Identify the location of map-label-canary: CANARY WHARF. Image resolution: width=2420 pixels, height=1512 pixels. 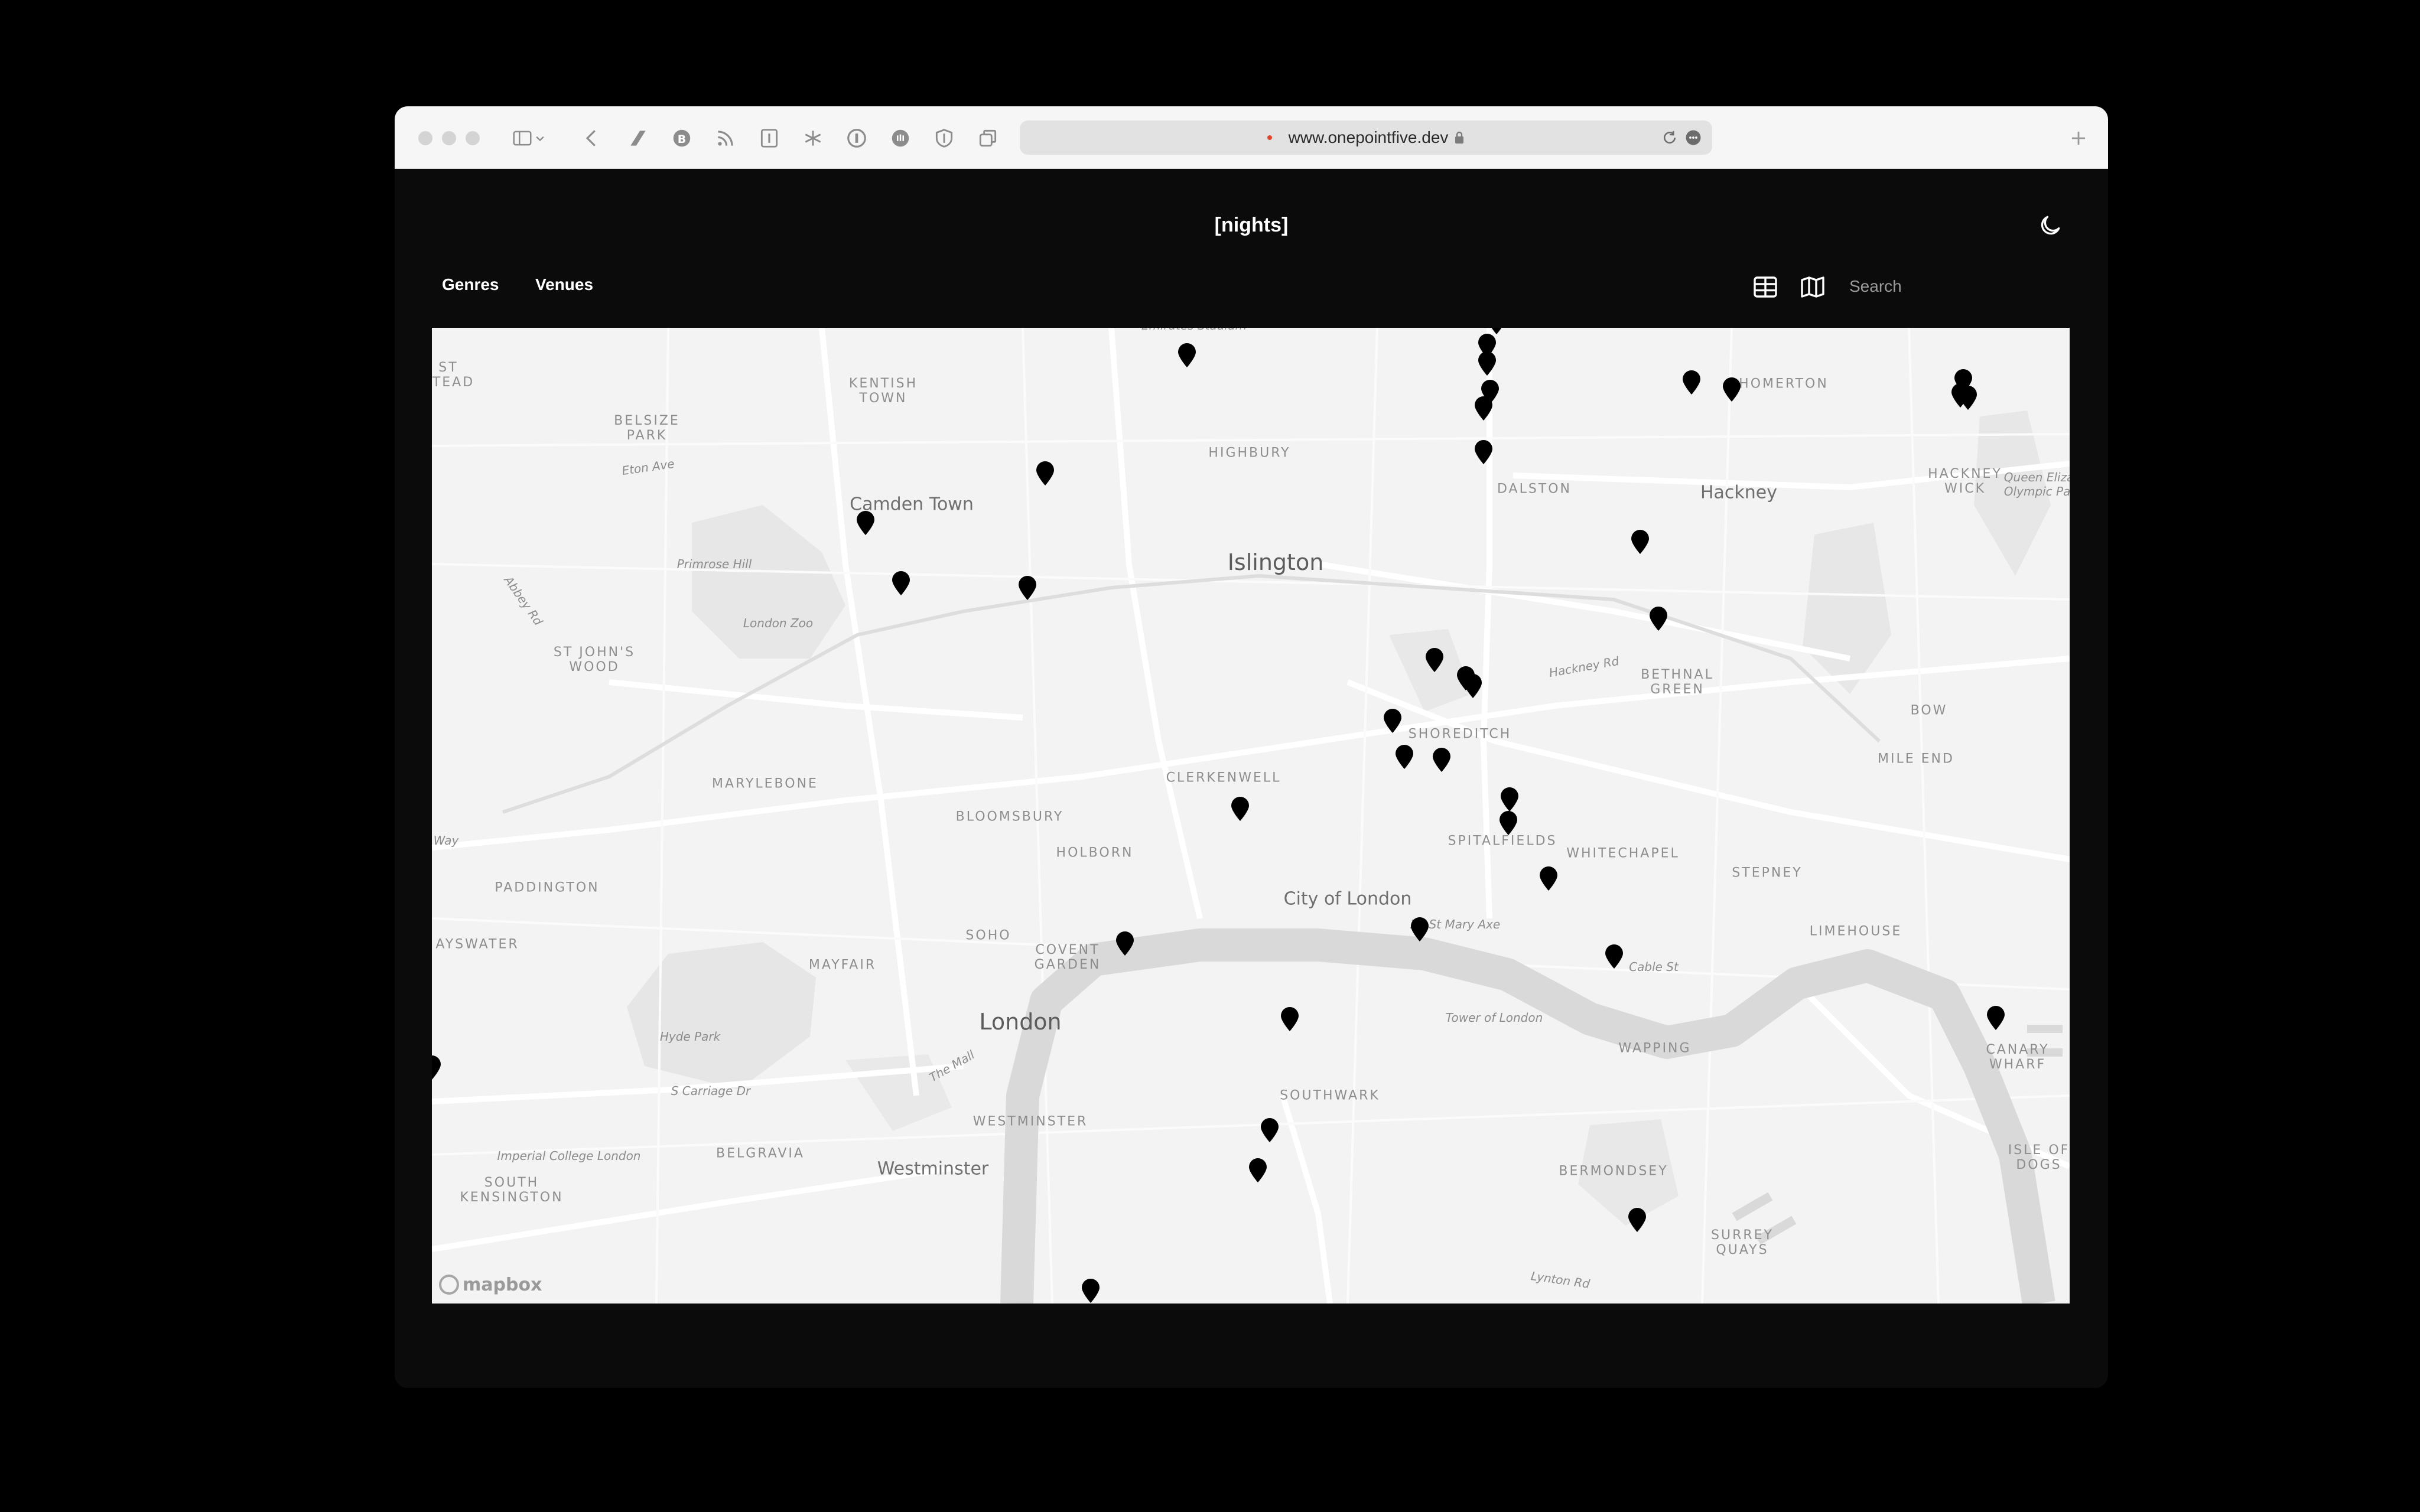
(2018, 1057).